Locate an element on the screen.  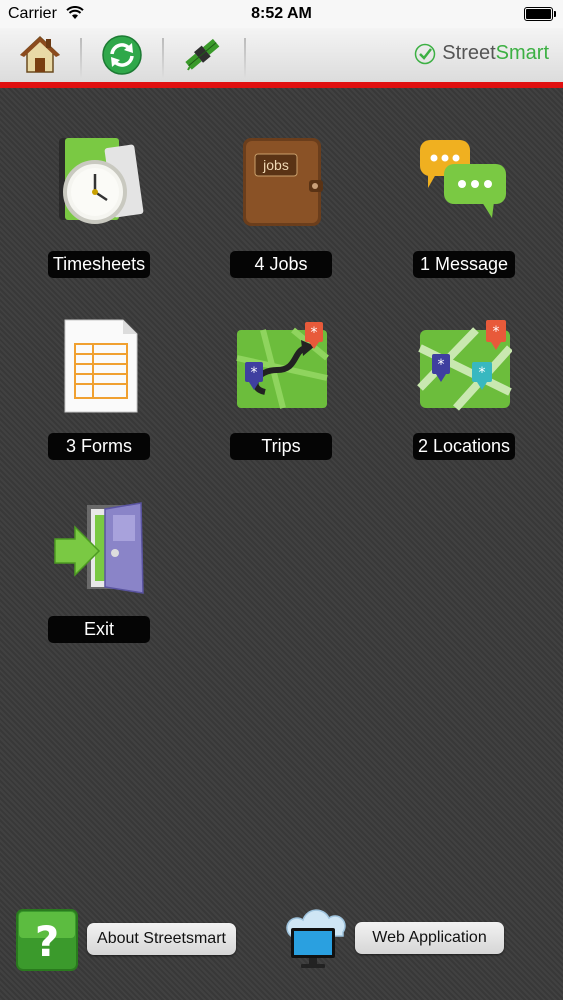
menu-item-label: 2 Locations is located at coordinates (464, 446).